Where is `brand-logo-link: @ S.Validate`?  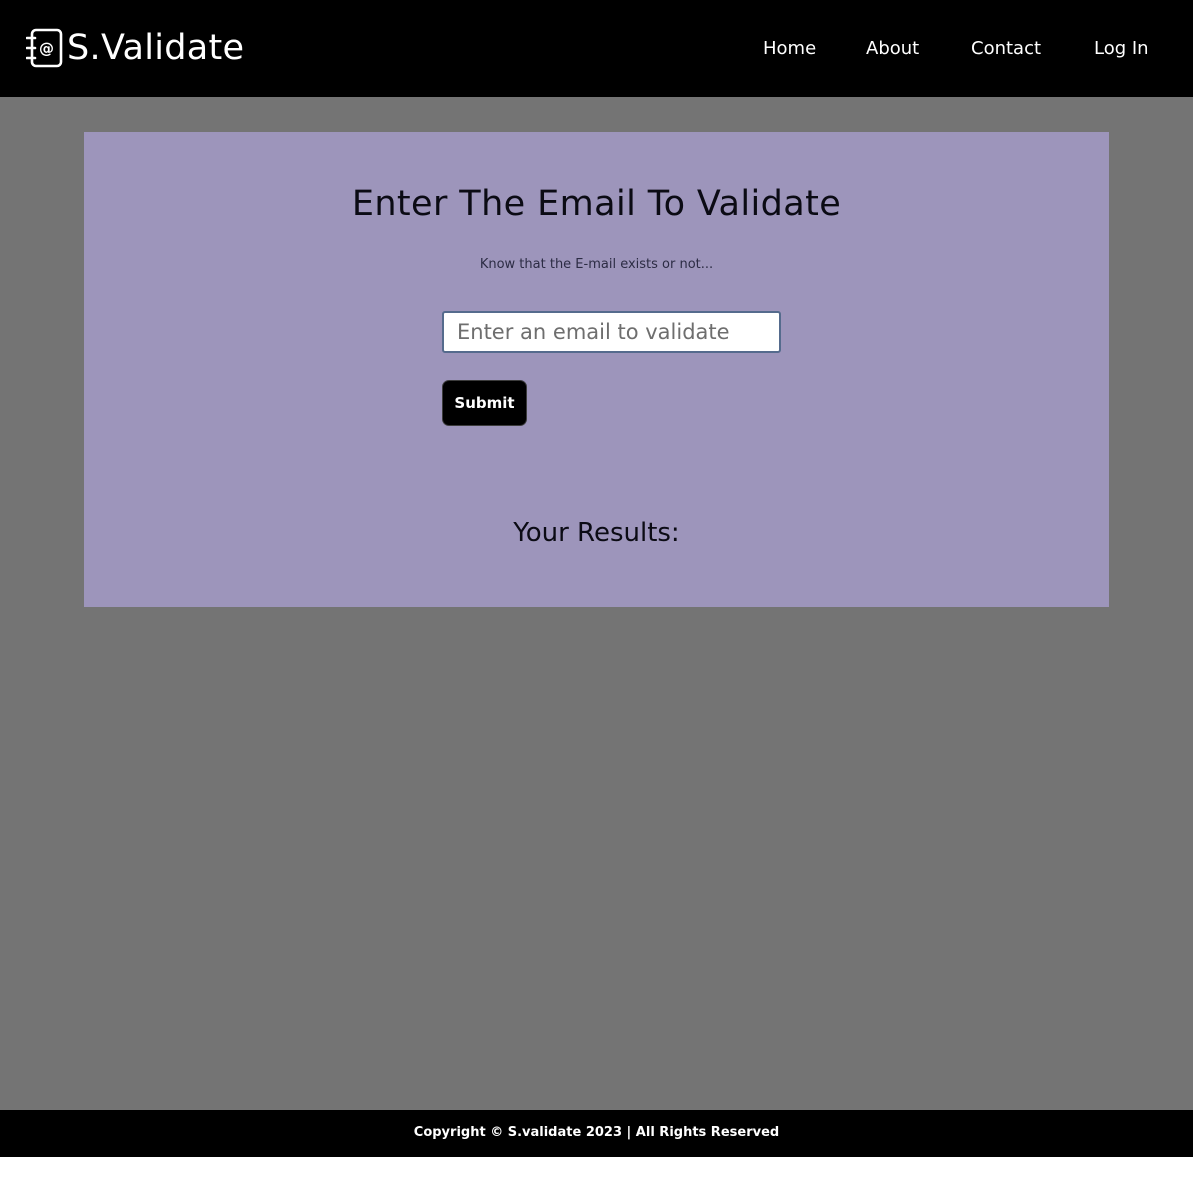
brand-logo-link: @ S.Validate is located at coordinates (135, 48).